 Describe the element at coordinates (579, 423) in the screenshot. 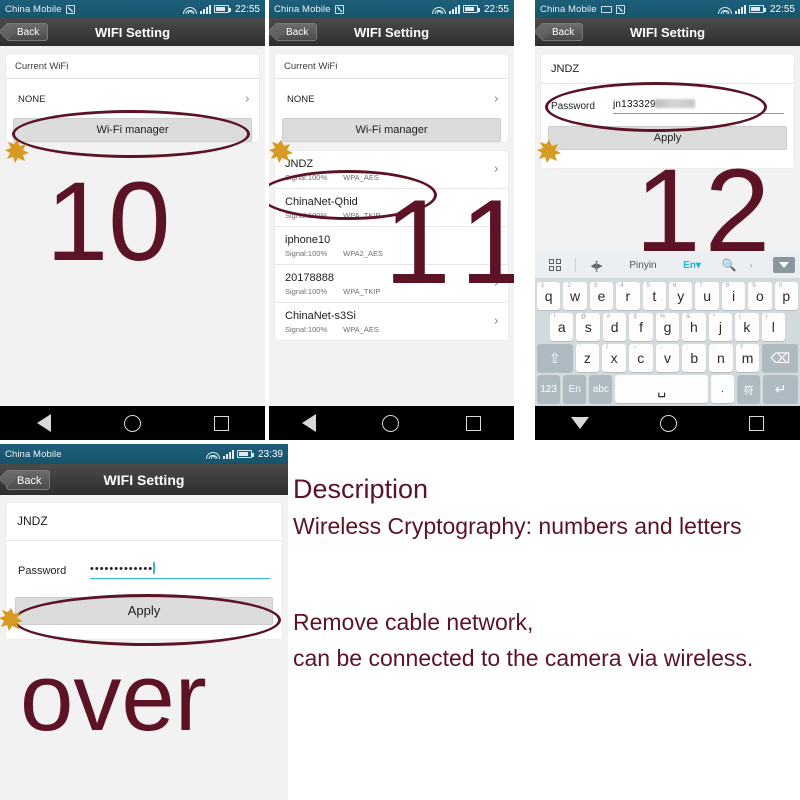

I see `nav-keyboard-down-icon` at that location.